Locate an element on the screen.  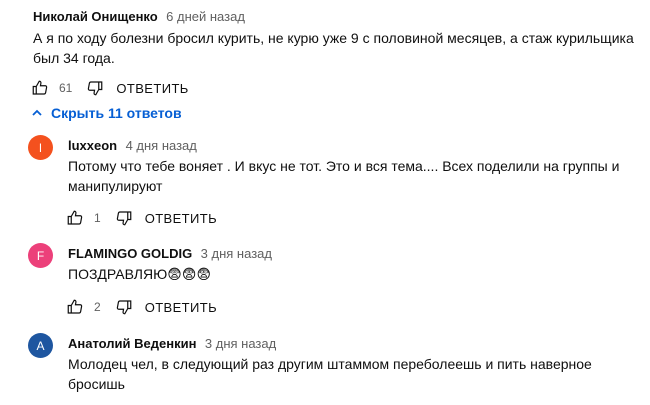
avatar: l is located at coordinates (40, 147).